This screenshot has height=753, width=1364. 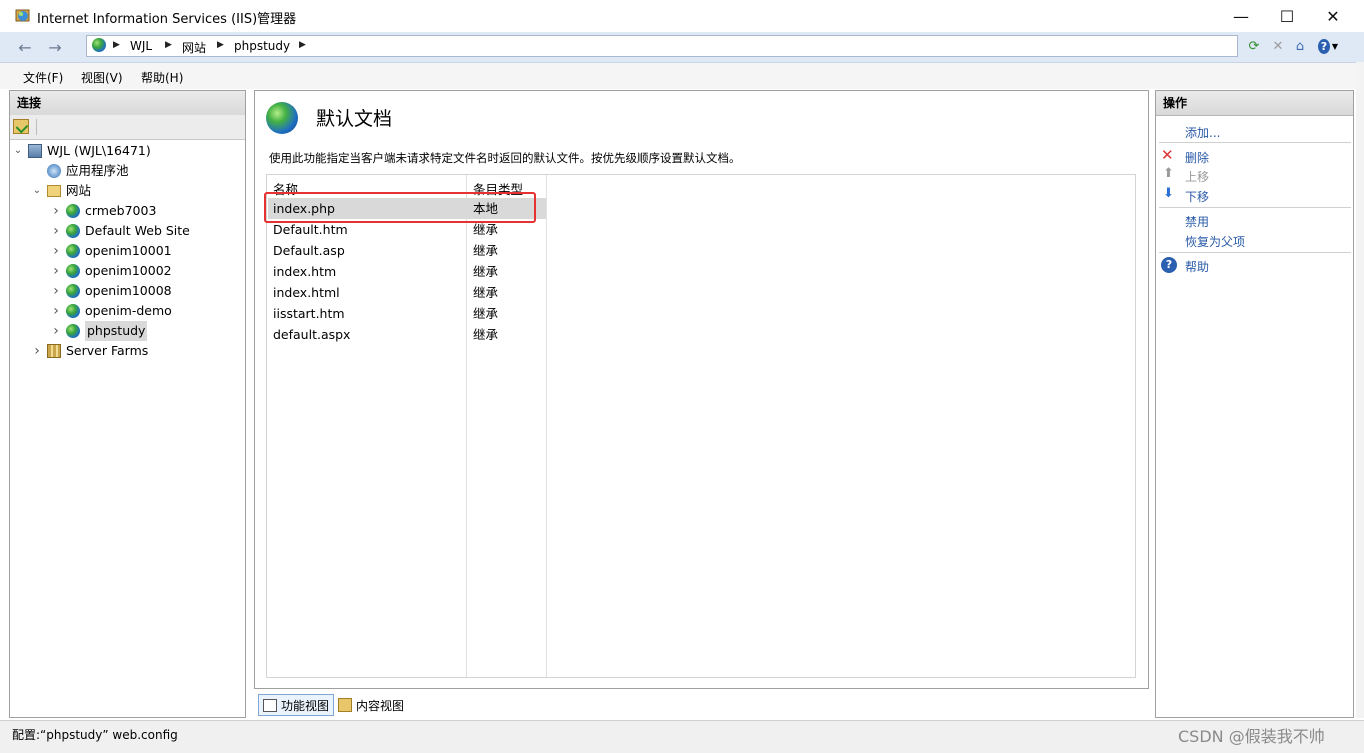 I want to click on menu-file: 文件(F), so click(x=43, y=77).